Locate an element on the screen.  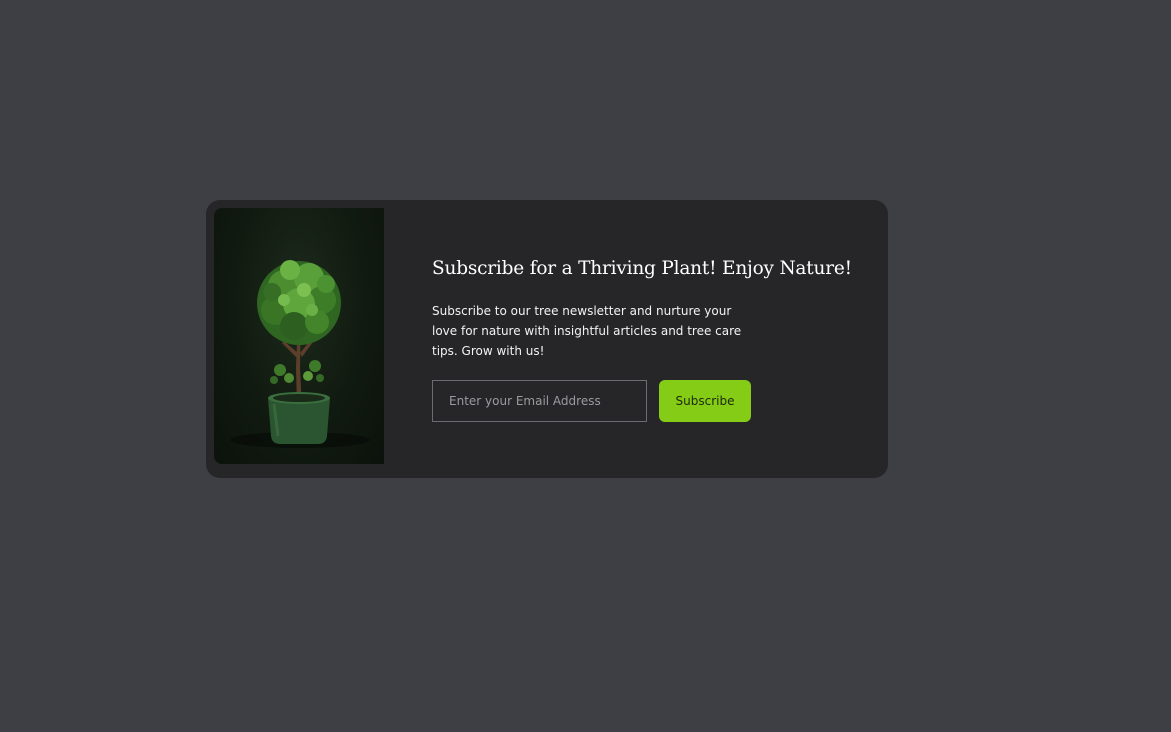
subscribe-button: Subscribe is located at coordinates (705, 401).